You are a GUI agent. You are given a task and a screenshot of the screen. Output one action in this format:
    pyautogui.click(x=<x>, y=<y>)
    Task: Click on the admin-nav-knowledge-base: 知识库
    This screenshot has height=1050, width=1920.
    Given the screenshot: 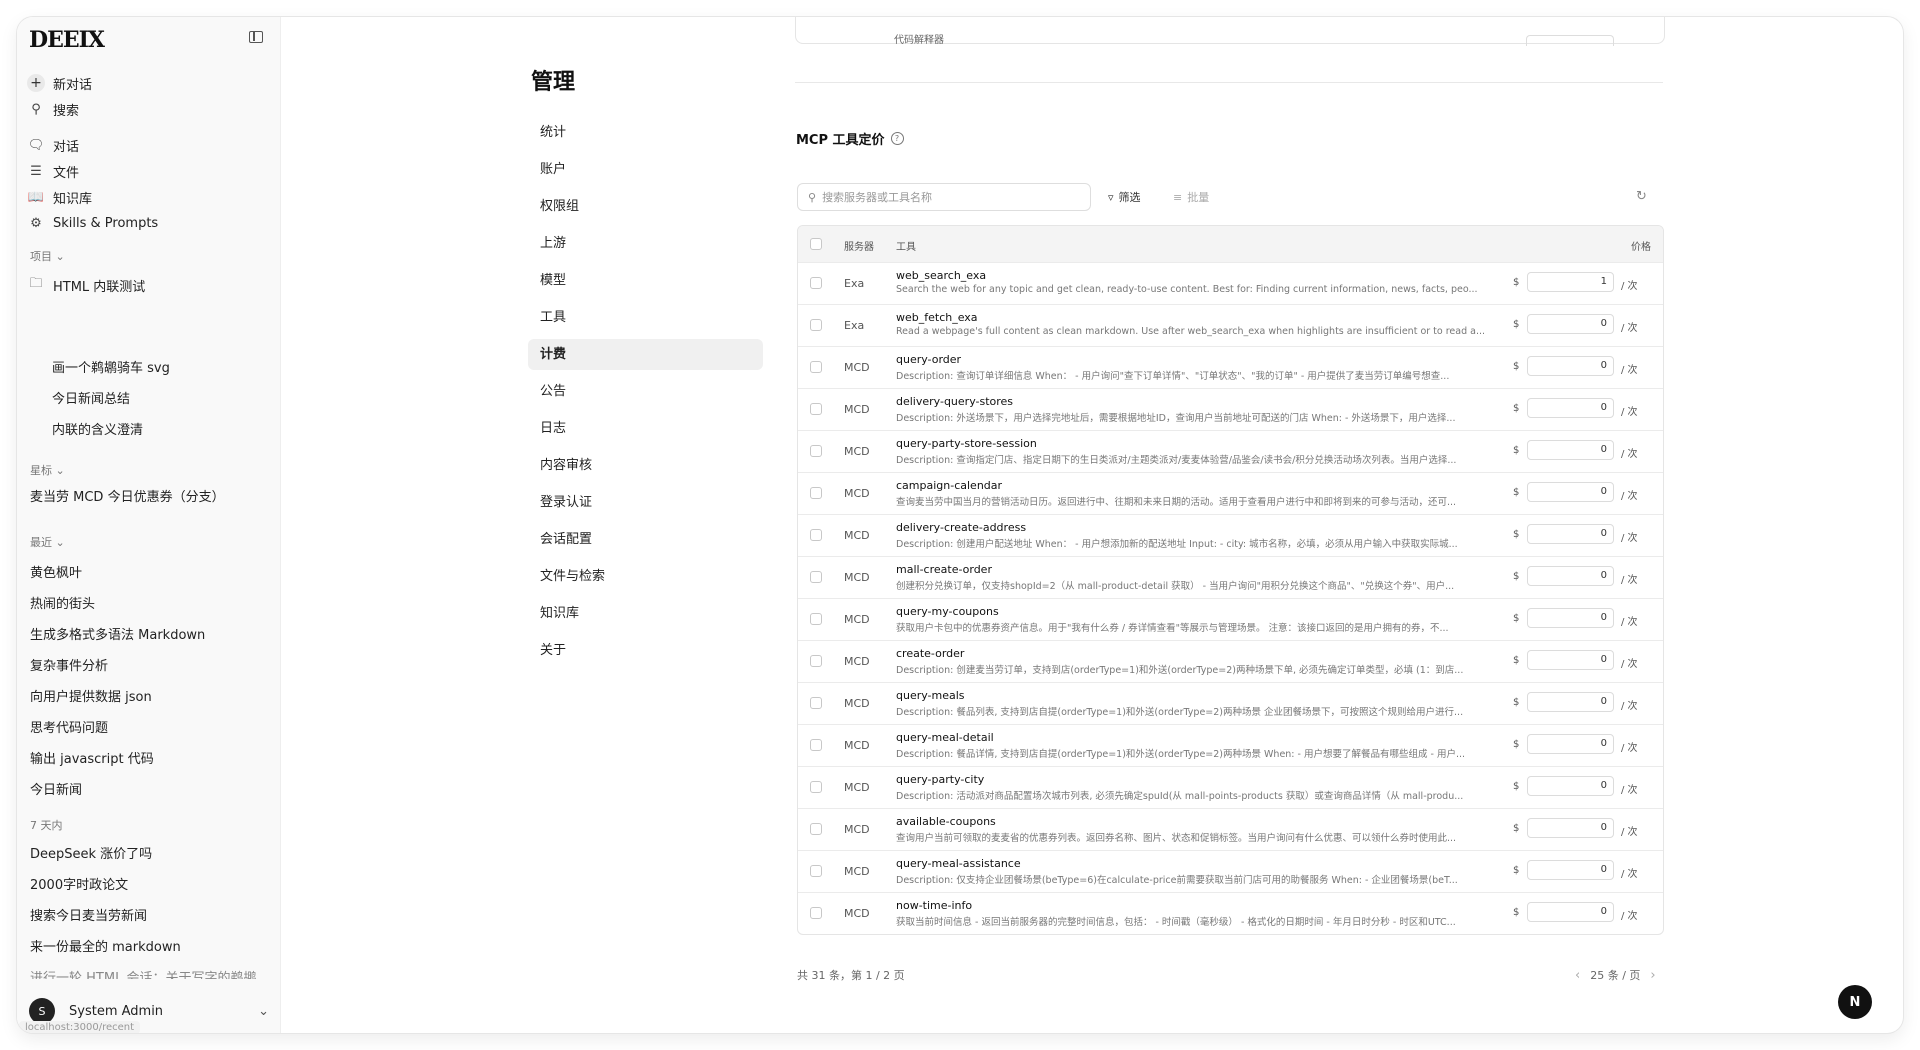 What is the action you would take?
    pyautogui.click(x=645, y=613)
    